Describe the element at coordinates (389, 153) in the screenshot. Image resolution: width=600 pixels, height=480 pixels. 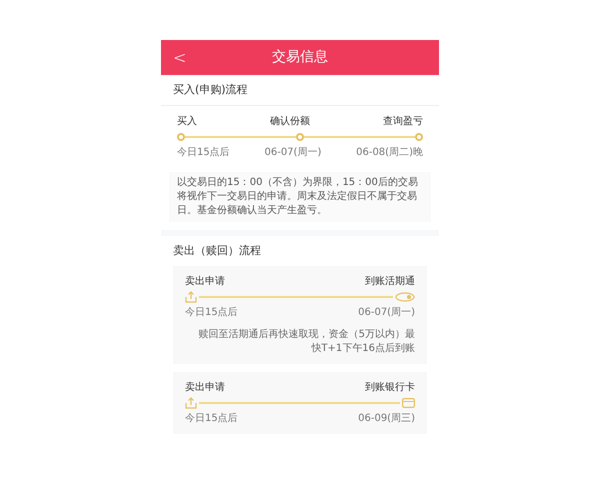
I see `step-date: 06-08(周二)晚` at that location.